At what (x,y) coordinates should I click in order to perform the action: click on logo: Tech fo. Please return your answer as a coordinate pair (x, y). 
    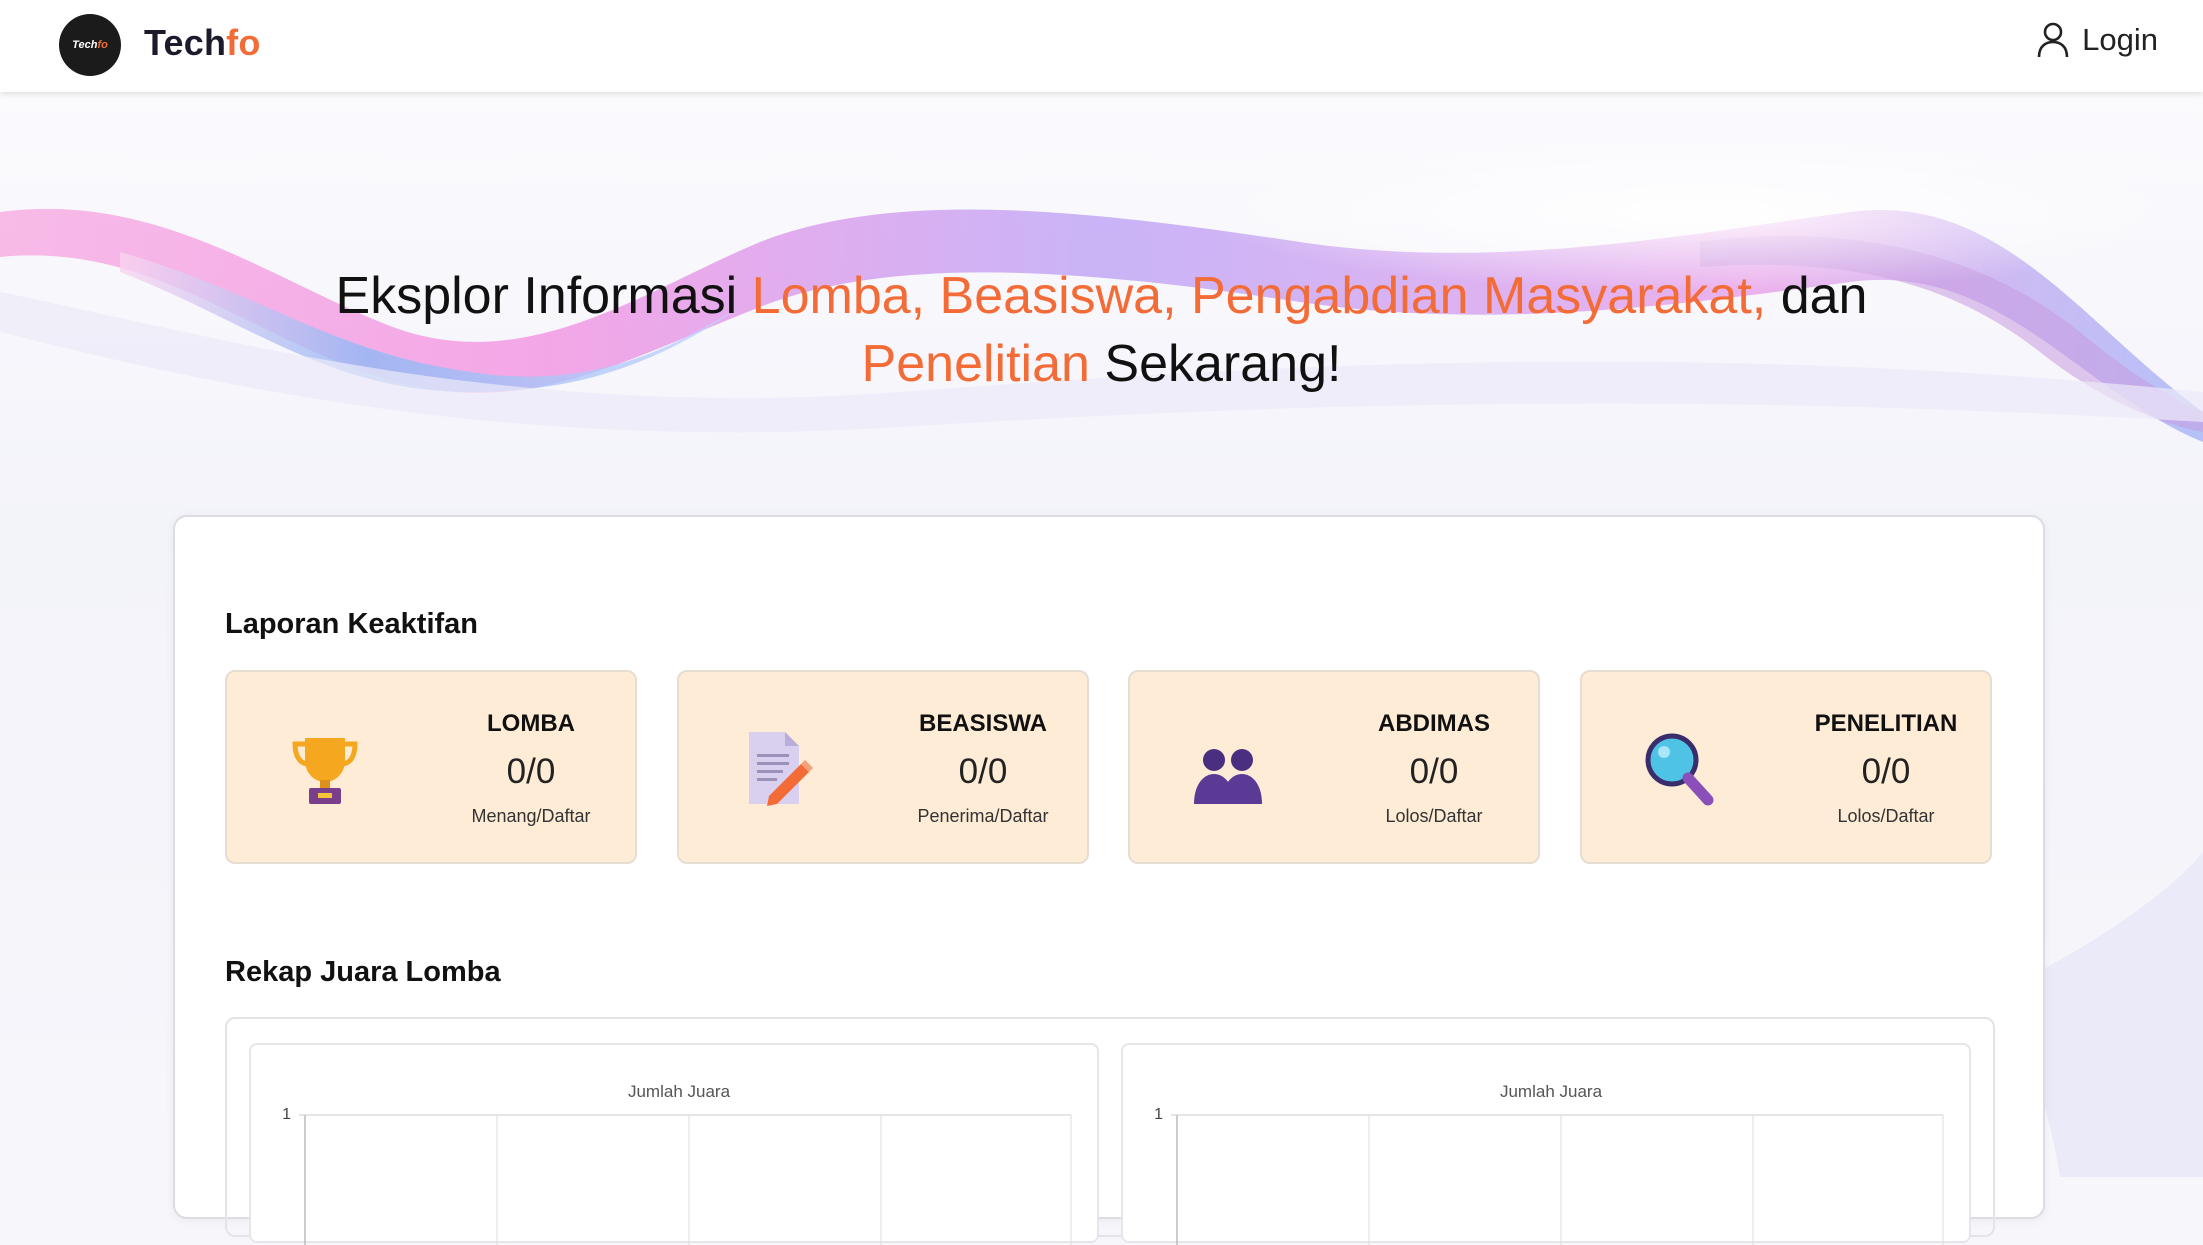
    Looking at the image, I should click on (90, 45).